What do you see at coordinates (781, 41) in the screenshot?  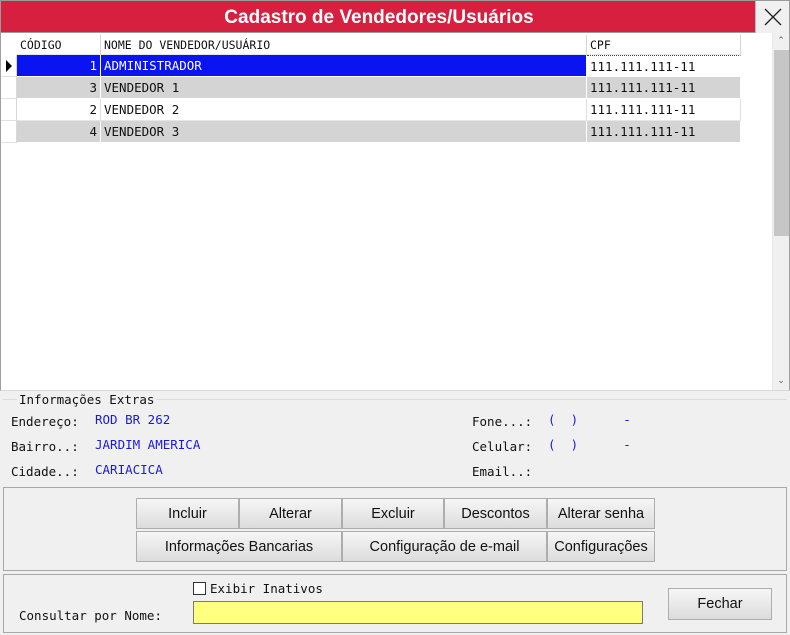 I see `scroll-up-icon: ⌃` at bounding box center [781, 41].